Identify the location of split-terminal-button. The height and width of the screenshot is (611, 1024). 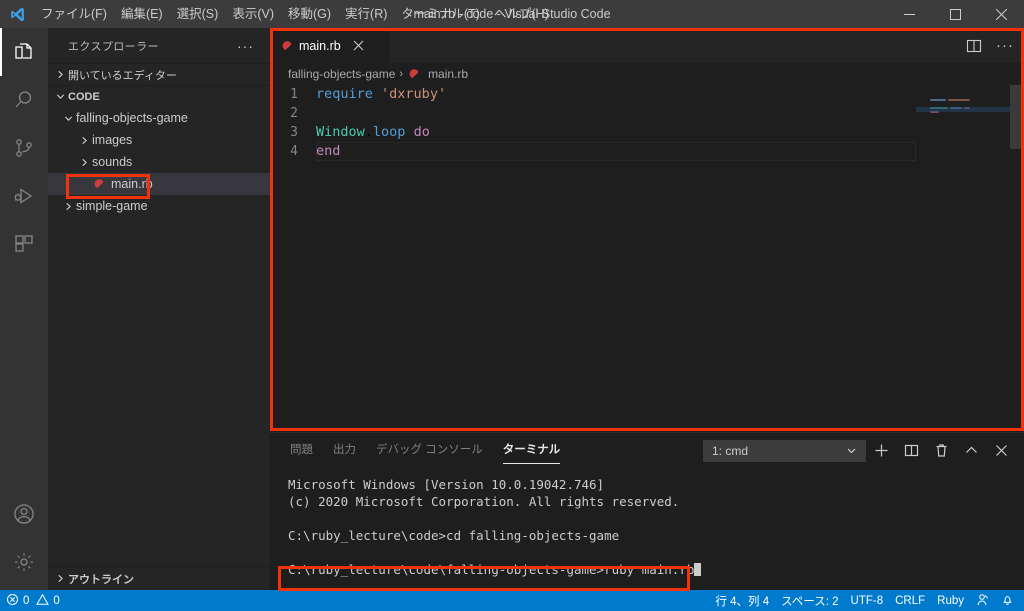
(911, 451).